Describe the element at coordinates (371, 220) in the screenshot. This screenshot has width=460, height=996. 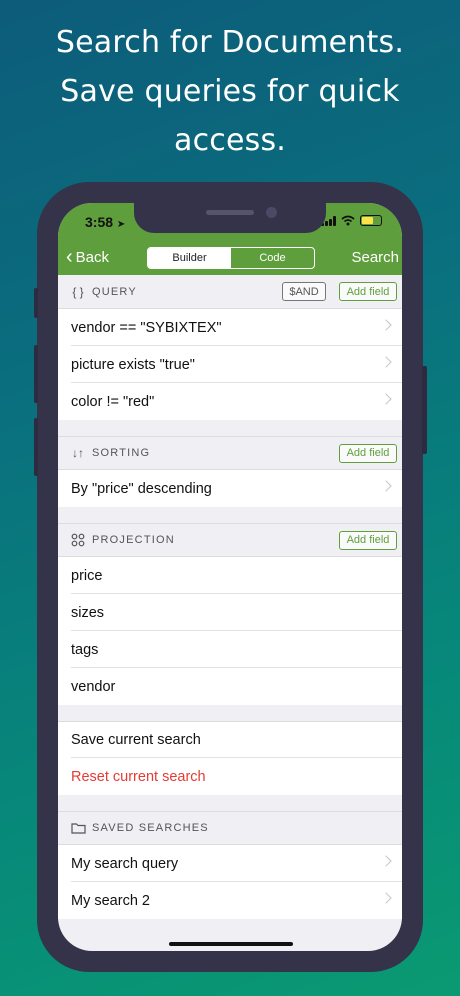
I see `battery-icon` at that location.